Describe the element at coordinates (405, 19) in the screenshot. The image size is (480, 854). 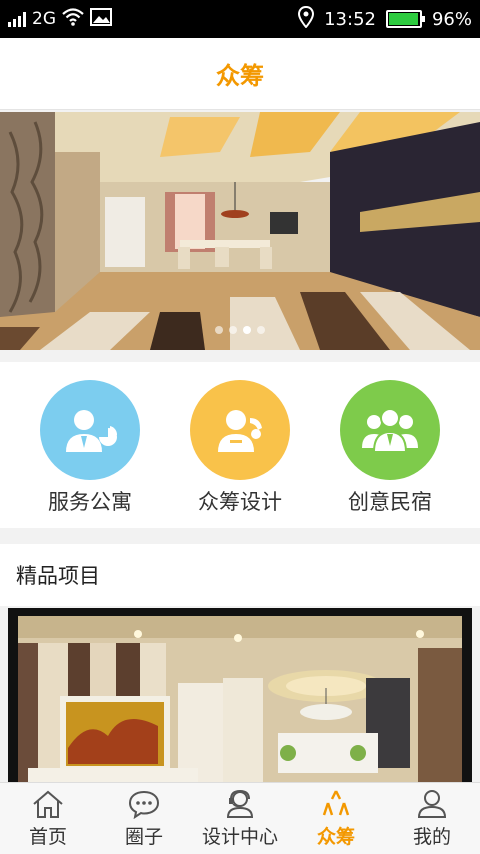
I see `battery-icon` at that location.